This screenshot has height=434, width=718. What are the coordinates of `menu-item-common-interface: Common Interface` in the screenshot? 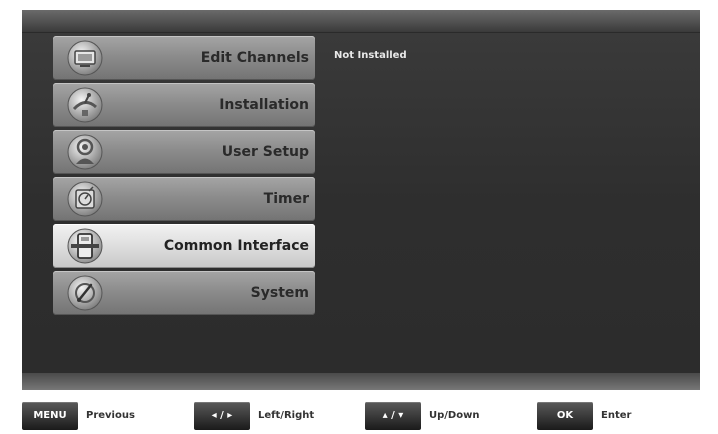 It's located at (184, 246).